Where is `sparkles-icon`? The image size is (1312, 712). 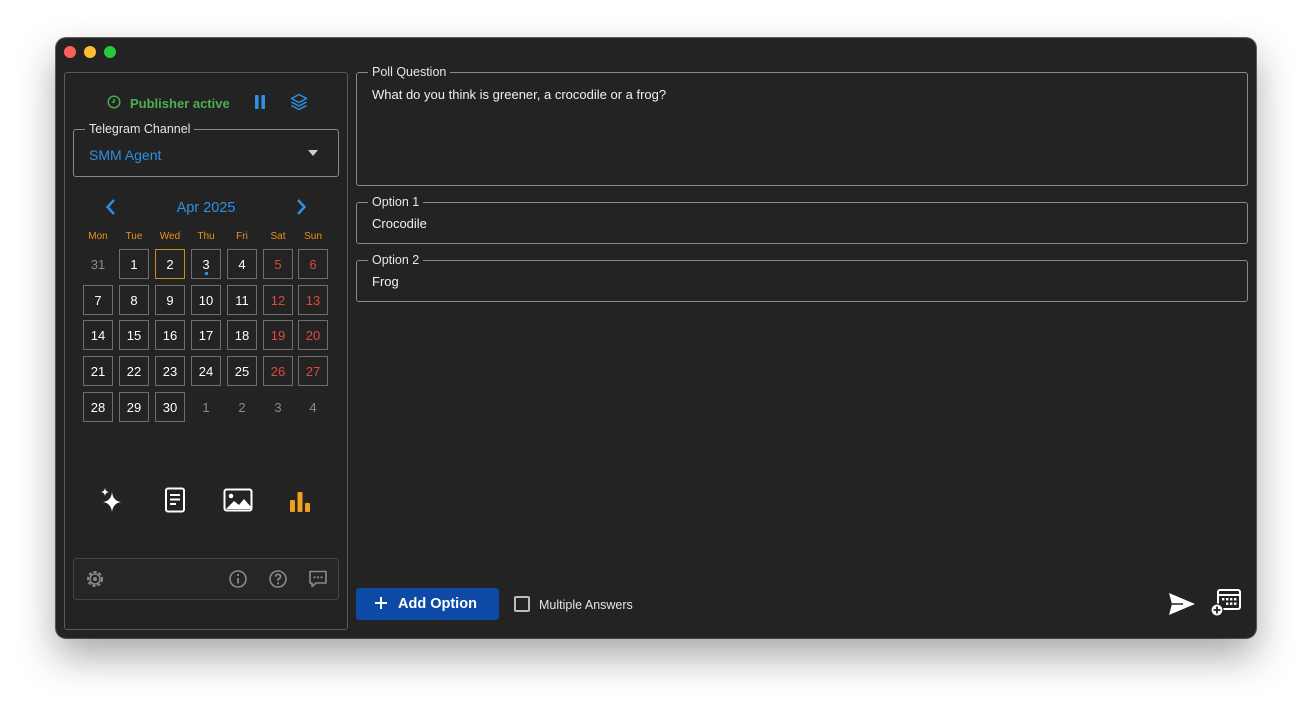 sparkles-icon is located at coordinates (113, 500).